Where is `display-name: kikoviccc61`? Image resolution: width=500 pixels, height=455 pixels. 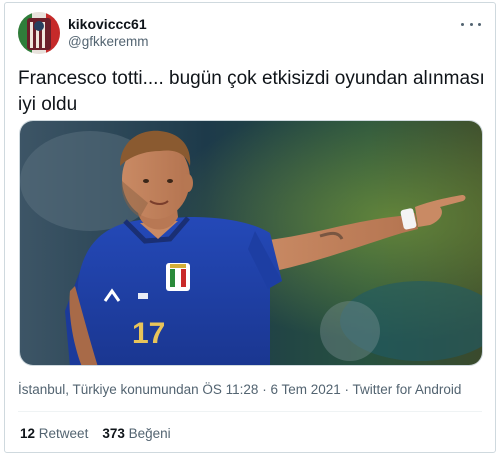 display-name: kikoviccc61 is located at coordinates (107, 24).